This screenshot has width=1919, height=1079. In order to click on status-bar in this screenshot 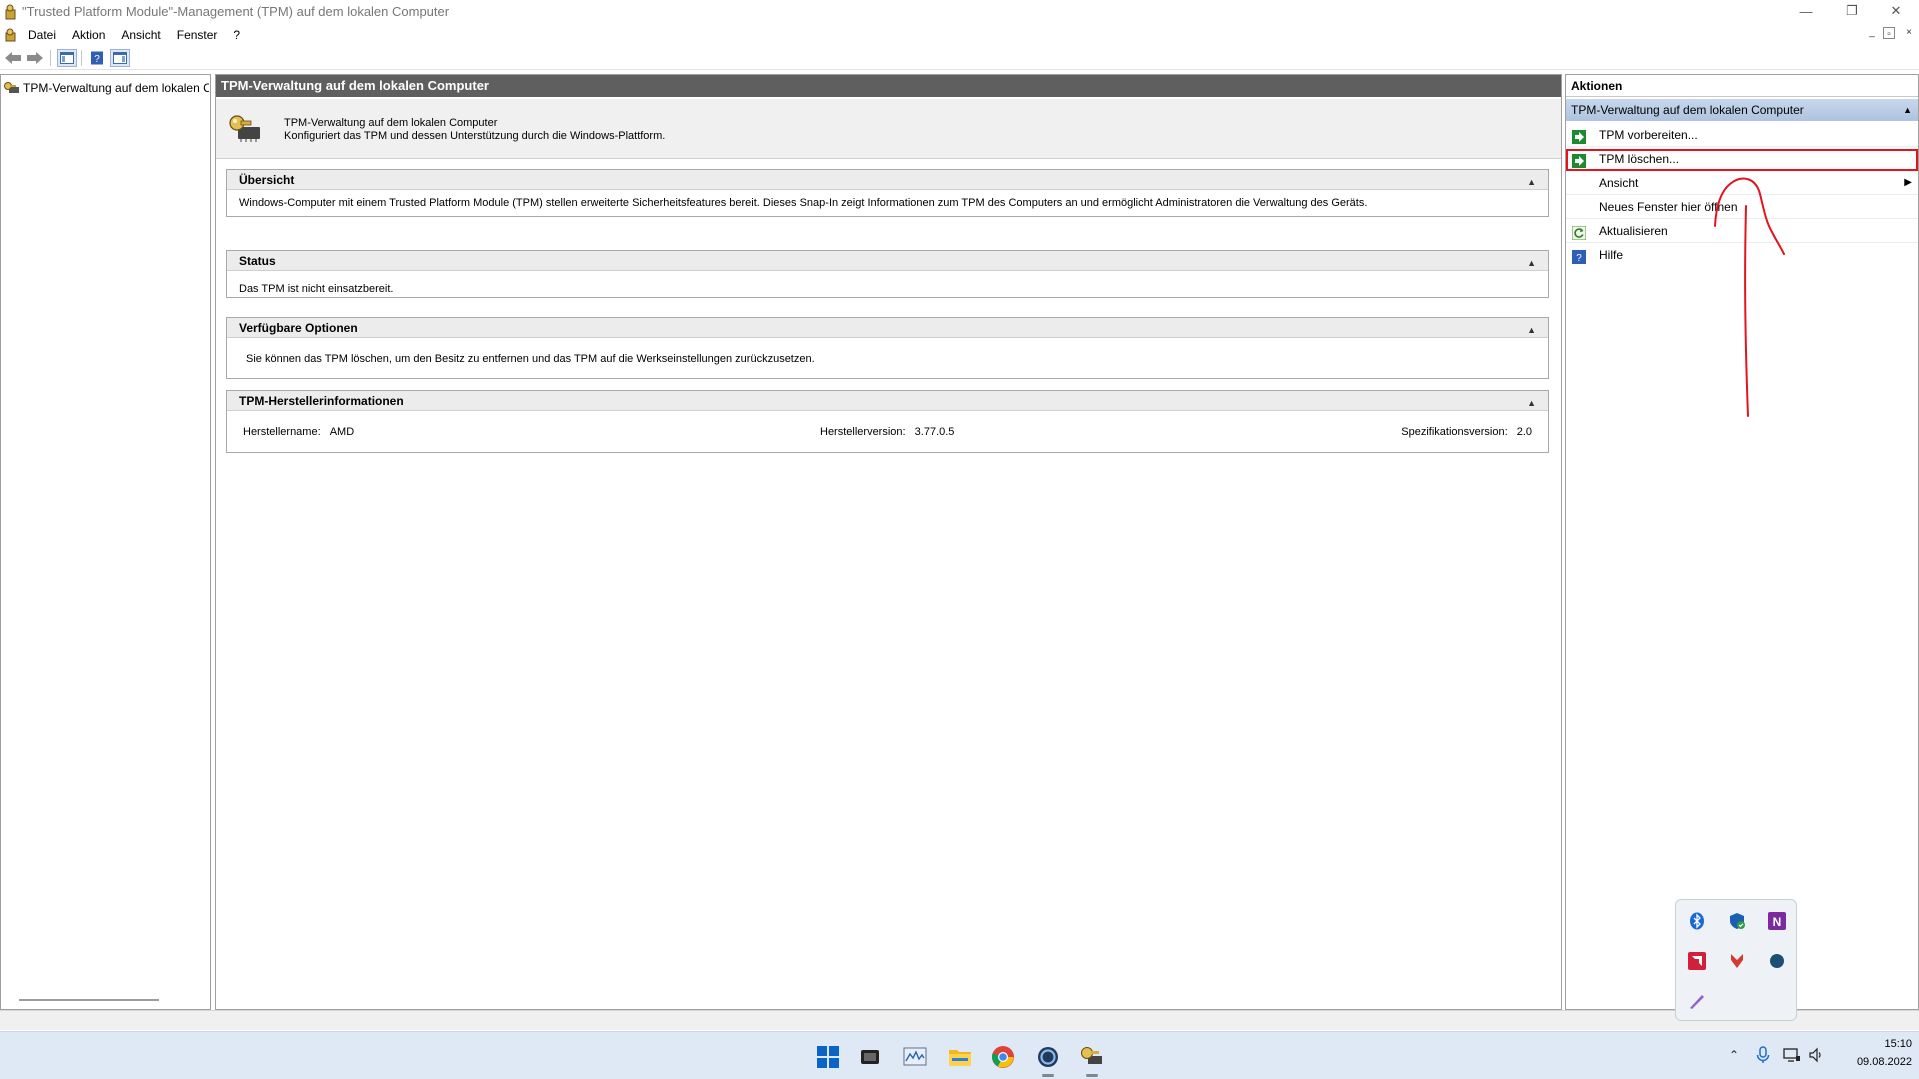, I will do `click(959, 1020)`.